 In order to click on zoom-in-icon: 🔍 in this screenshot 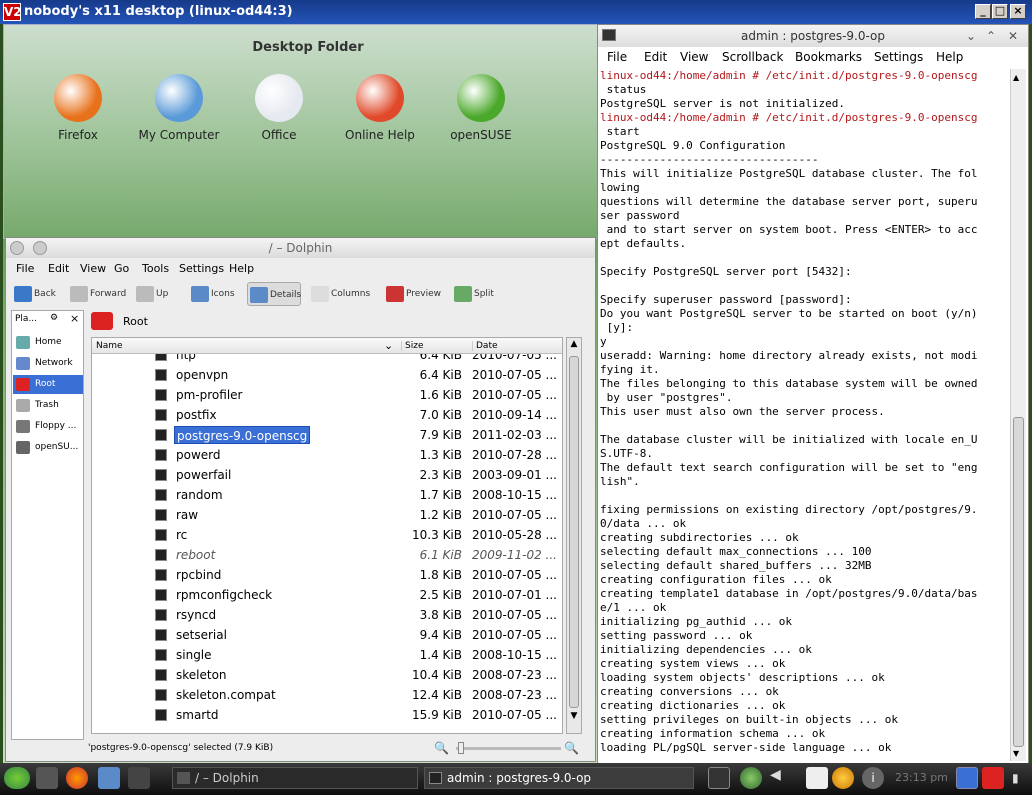, I will do `click(571, 748)`.